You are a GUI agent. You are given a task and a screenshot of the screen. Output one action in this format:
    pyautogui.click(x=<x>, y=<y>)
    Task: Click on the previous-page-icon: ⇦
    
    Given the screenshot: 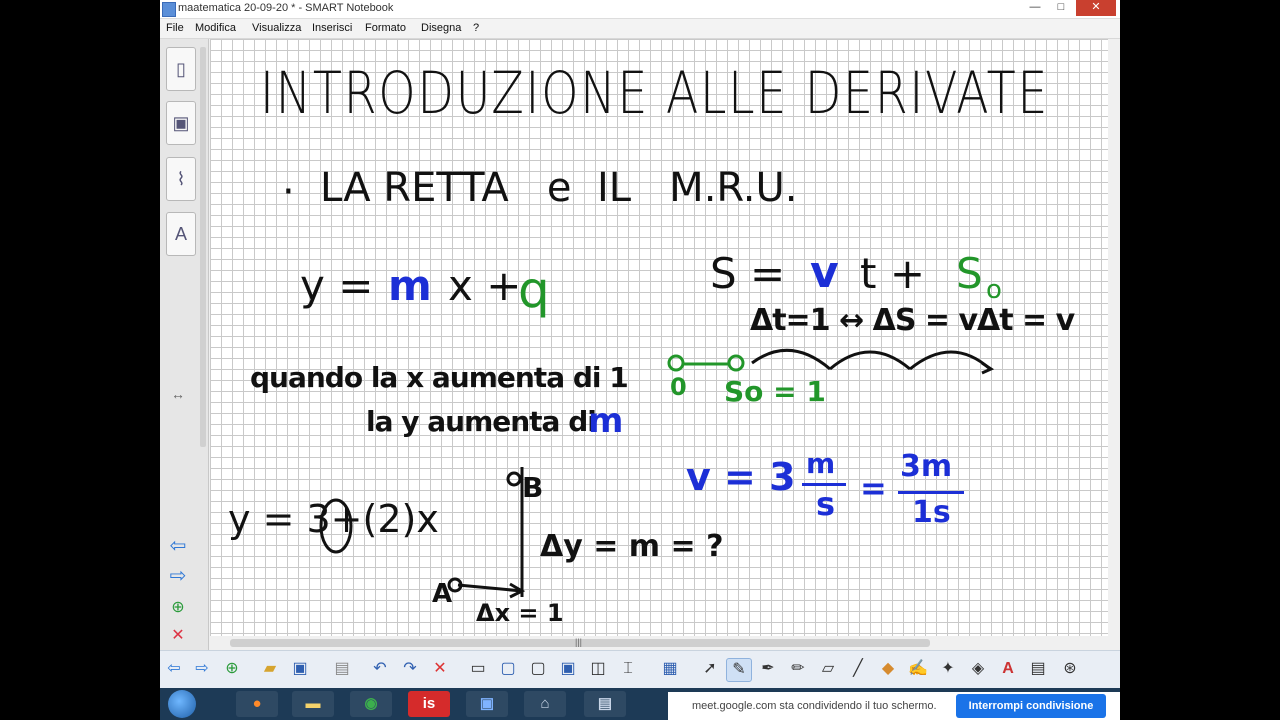 What is the action you would take?
    pyautogui.click(x=178, y=546)
    